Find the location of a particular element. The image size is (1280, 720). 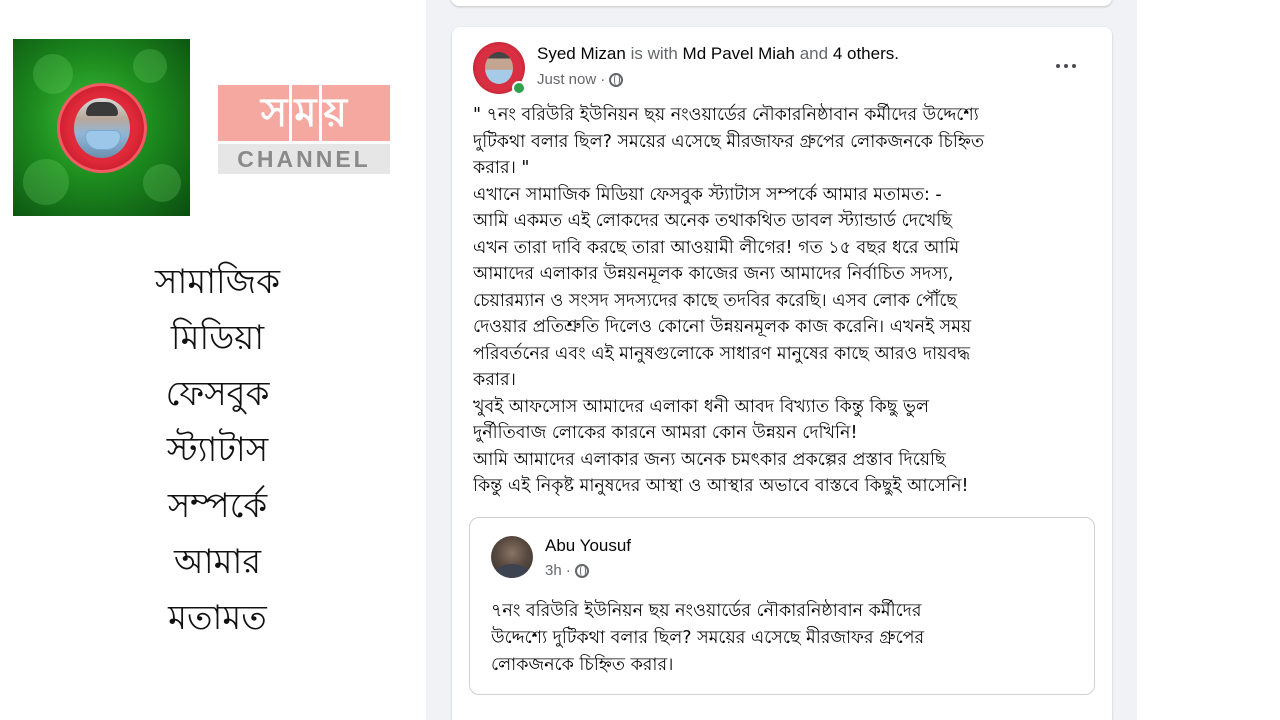

shared-text-line: লোকজনকে চিহ্নিত করার। is located at coordinates (582, 665).